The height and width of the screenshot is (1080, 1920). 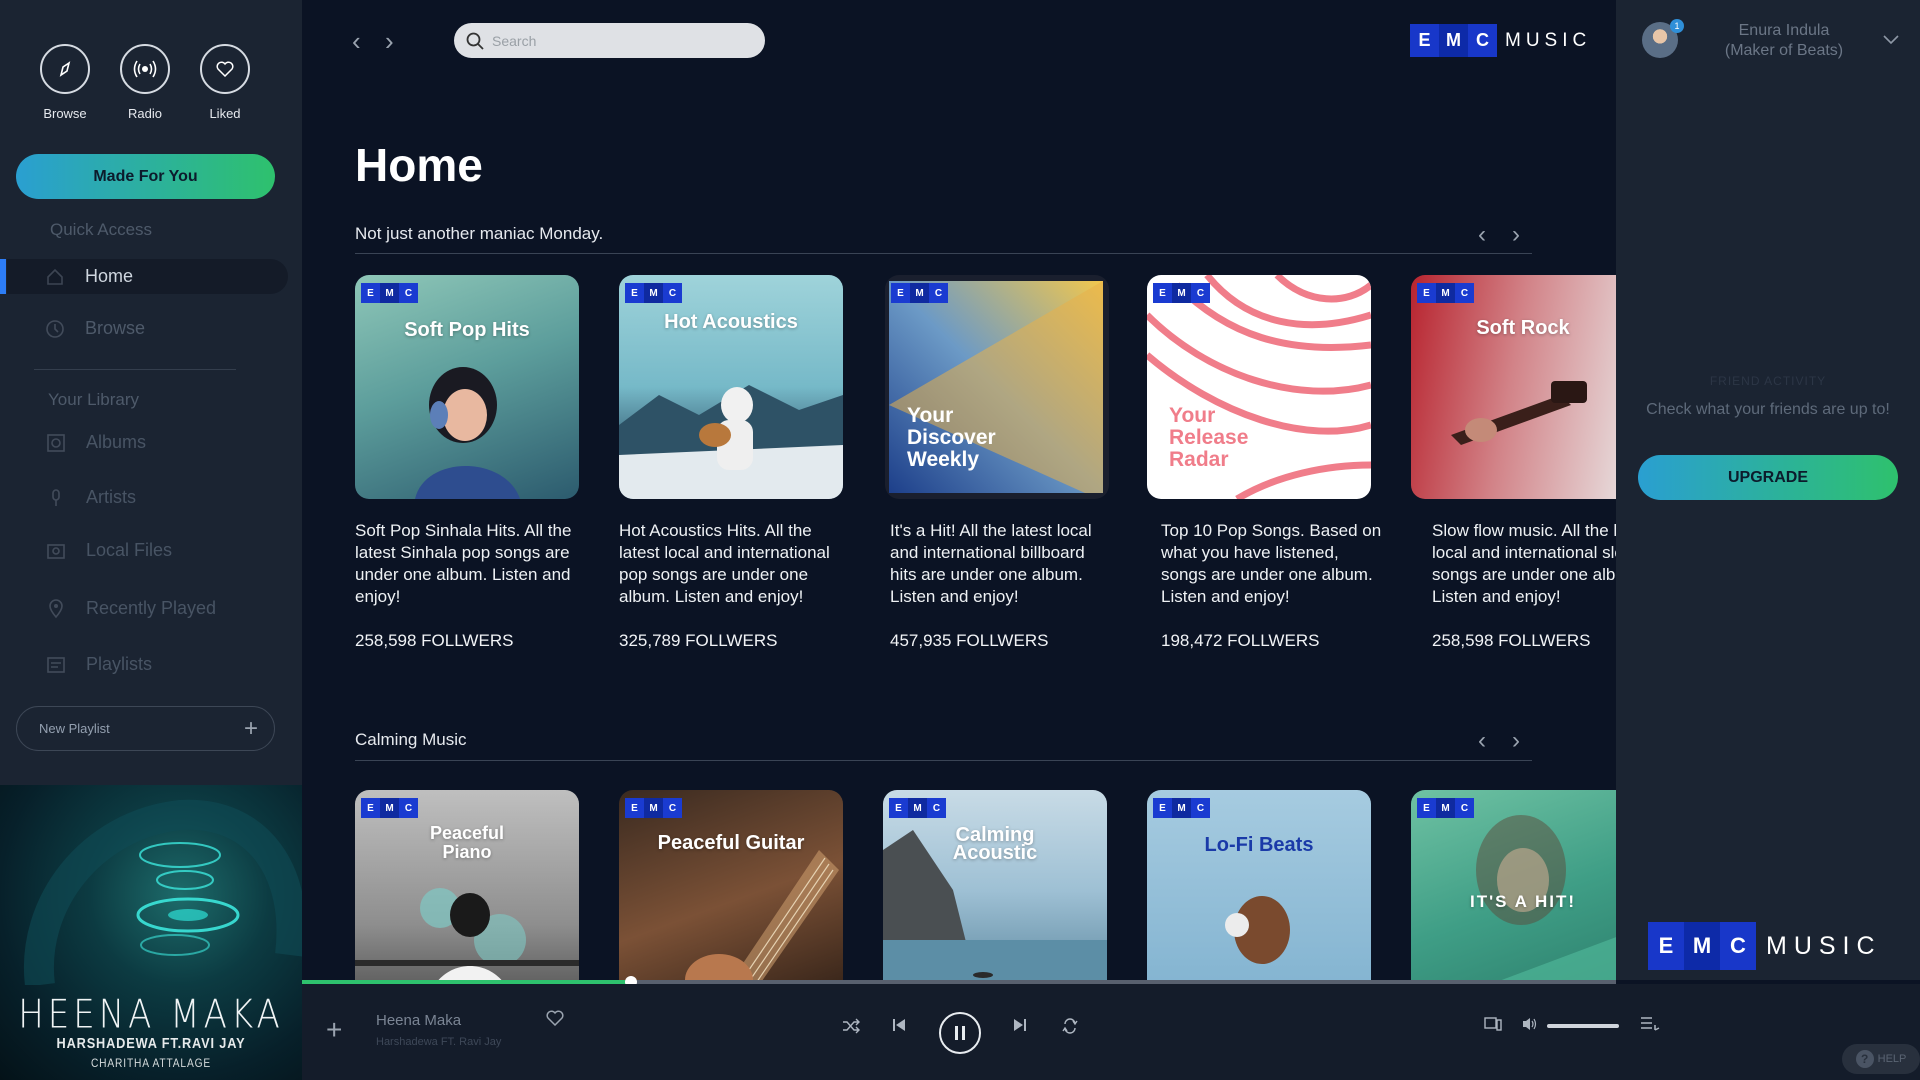 I want to click on shuffle-icon, so click(x=851, y=1026).